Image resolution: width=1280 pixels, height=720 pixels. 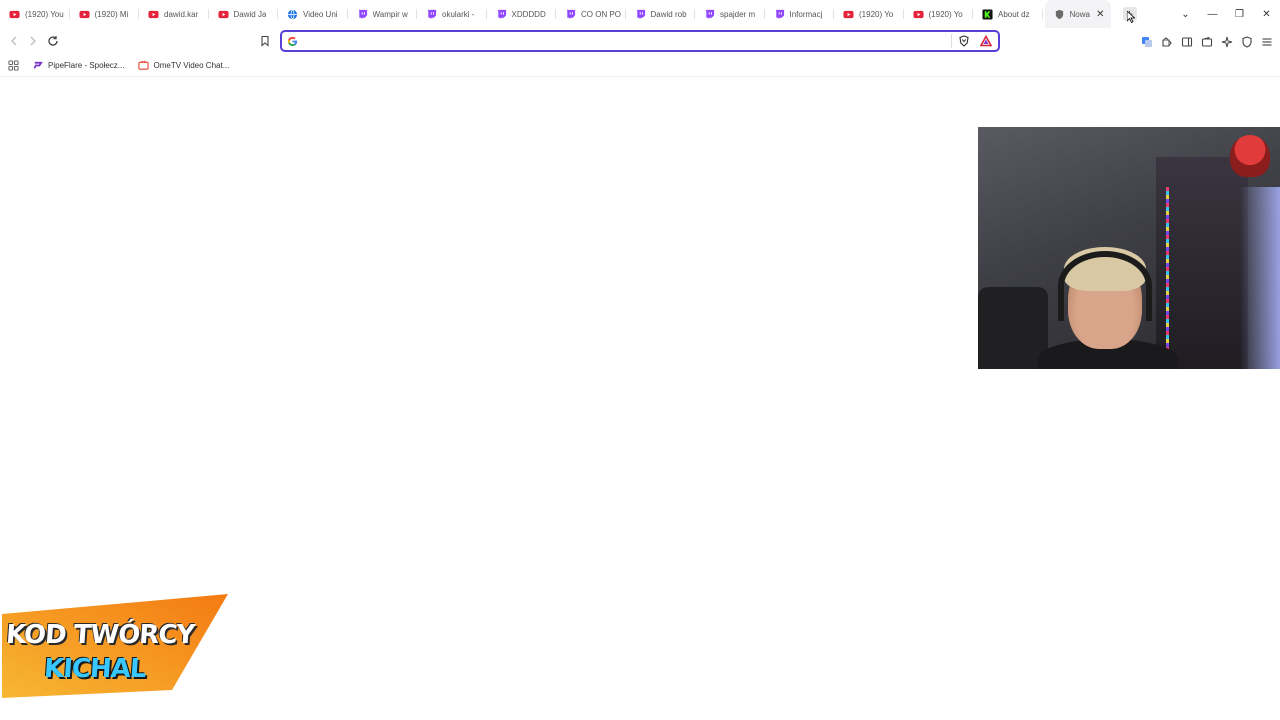 I want to click on puzzle-icon, so click(x=1166, y=42).